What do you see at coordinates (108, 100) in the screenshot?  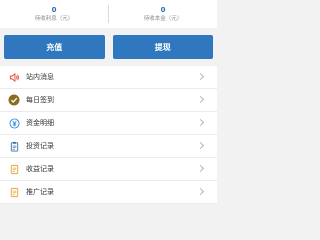 I see `menu-item-checkin: 每日签到` at bounding box center [108, 100].